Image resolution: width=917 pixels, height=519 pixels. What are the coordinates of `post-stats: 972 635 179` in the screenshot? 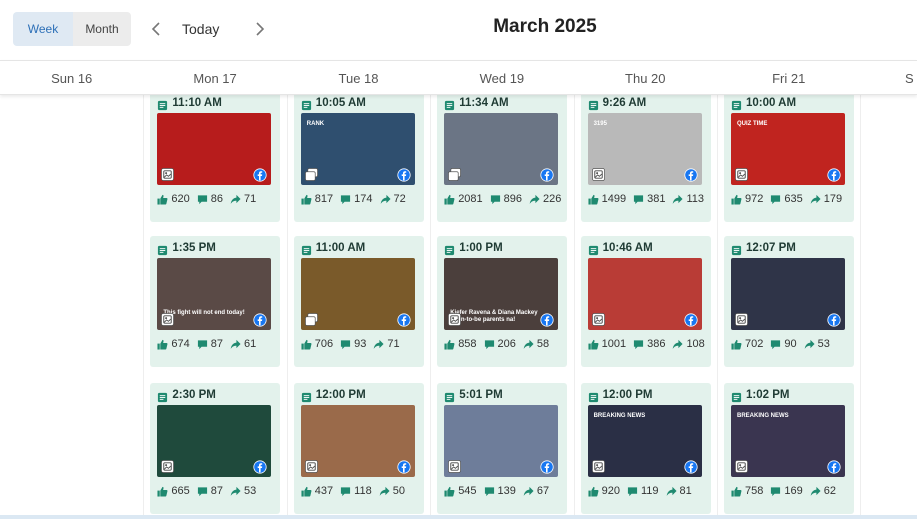 It's located at (790, 199).